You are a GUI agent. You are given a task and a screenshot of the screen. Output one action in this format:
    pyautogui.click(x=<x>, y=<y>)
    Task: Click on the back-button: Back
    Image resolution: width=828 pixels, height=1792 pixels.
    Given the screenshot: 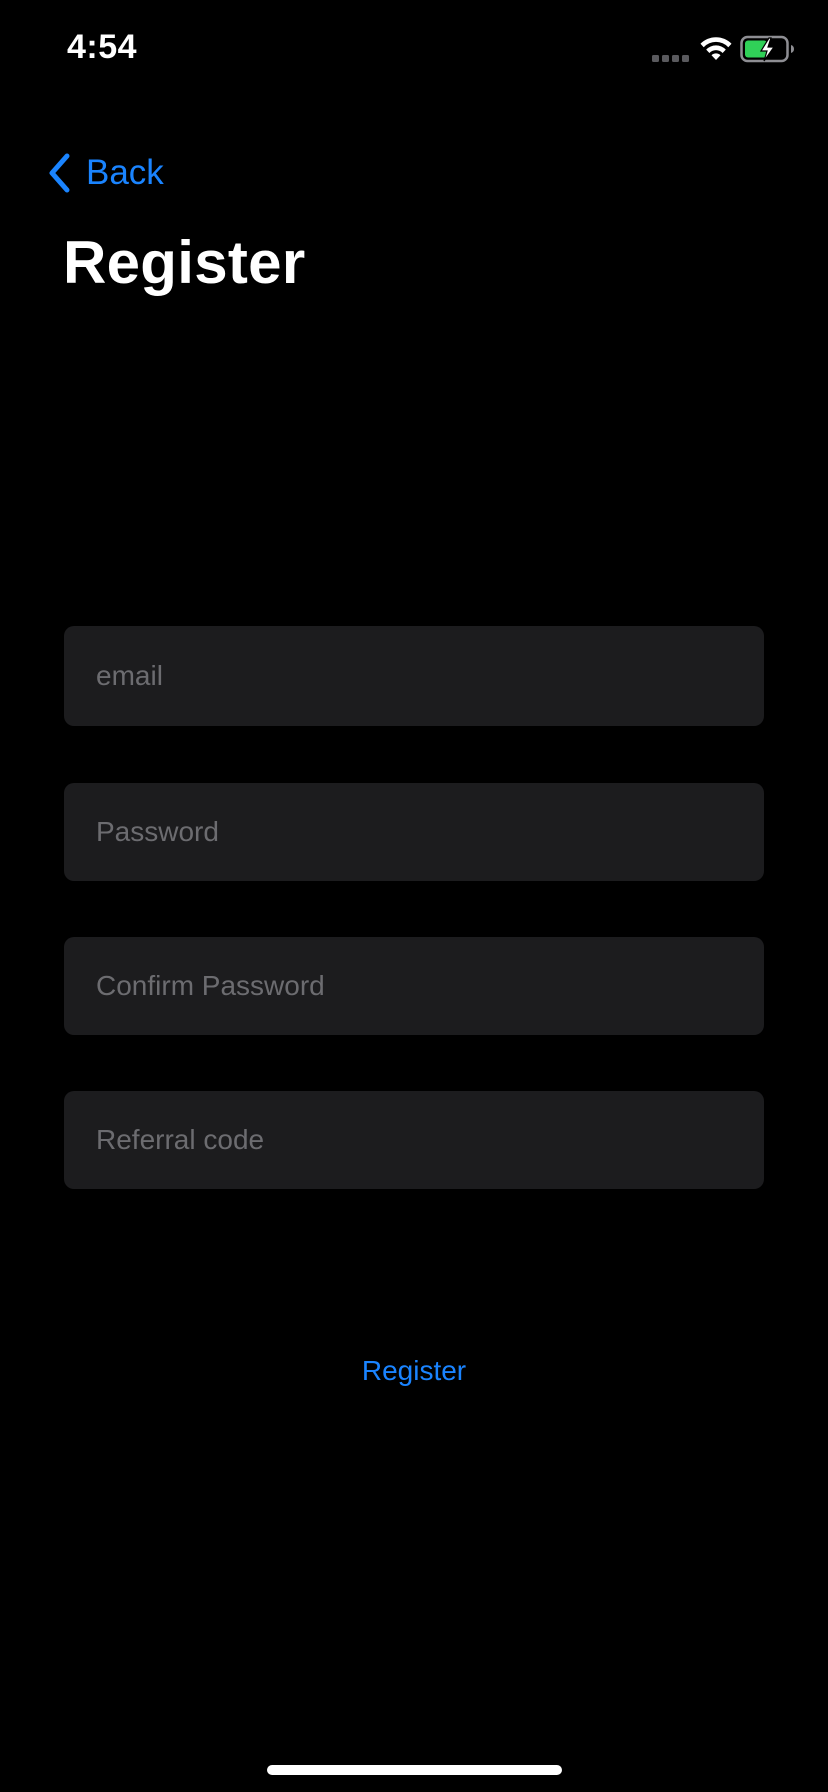 What is the action you would take?
    pyautogui.click(x=104, y=173)
    